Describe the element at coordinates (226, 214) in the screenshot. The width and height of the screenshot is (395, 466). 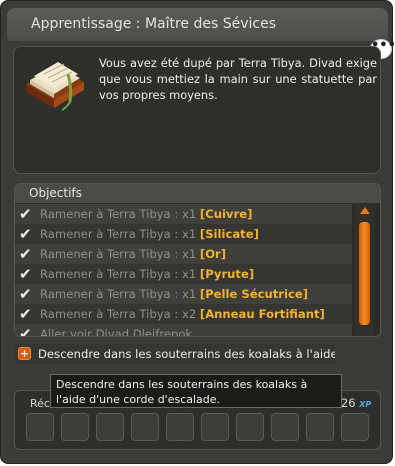
I see `item-link: [Cuivre]` at that location.